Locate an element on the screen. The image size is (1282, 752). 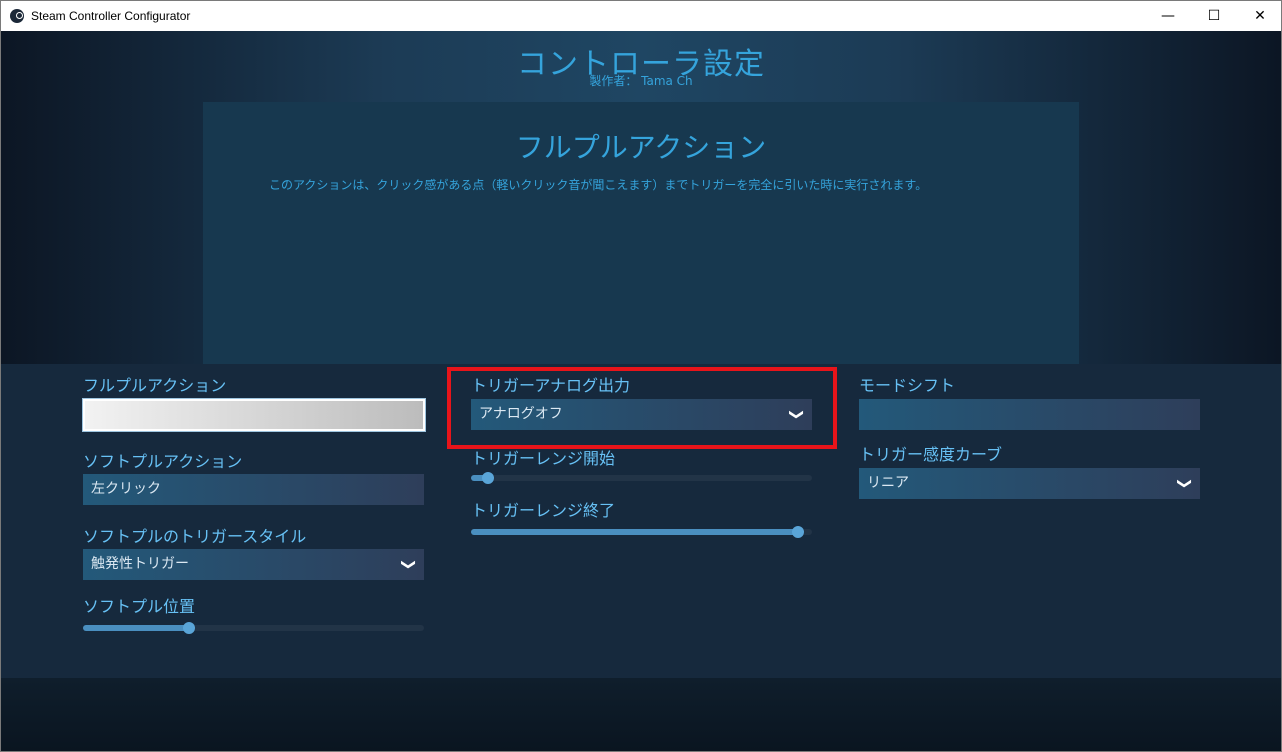
range-end-slider is located at coordinates (641, 532).